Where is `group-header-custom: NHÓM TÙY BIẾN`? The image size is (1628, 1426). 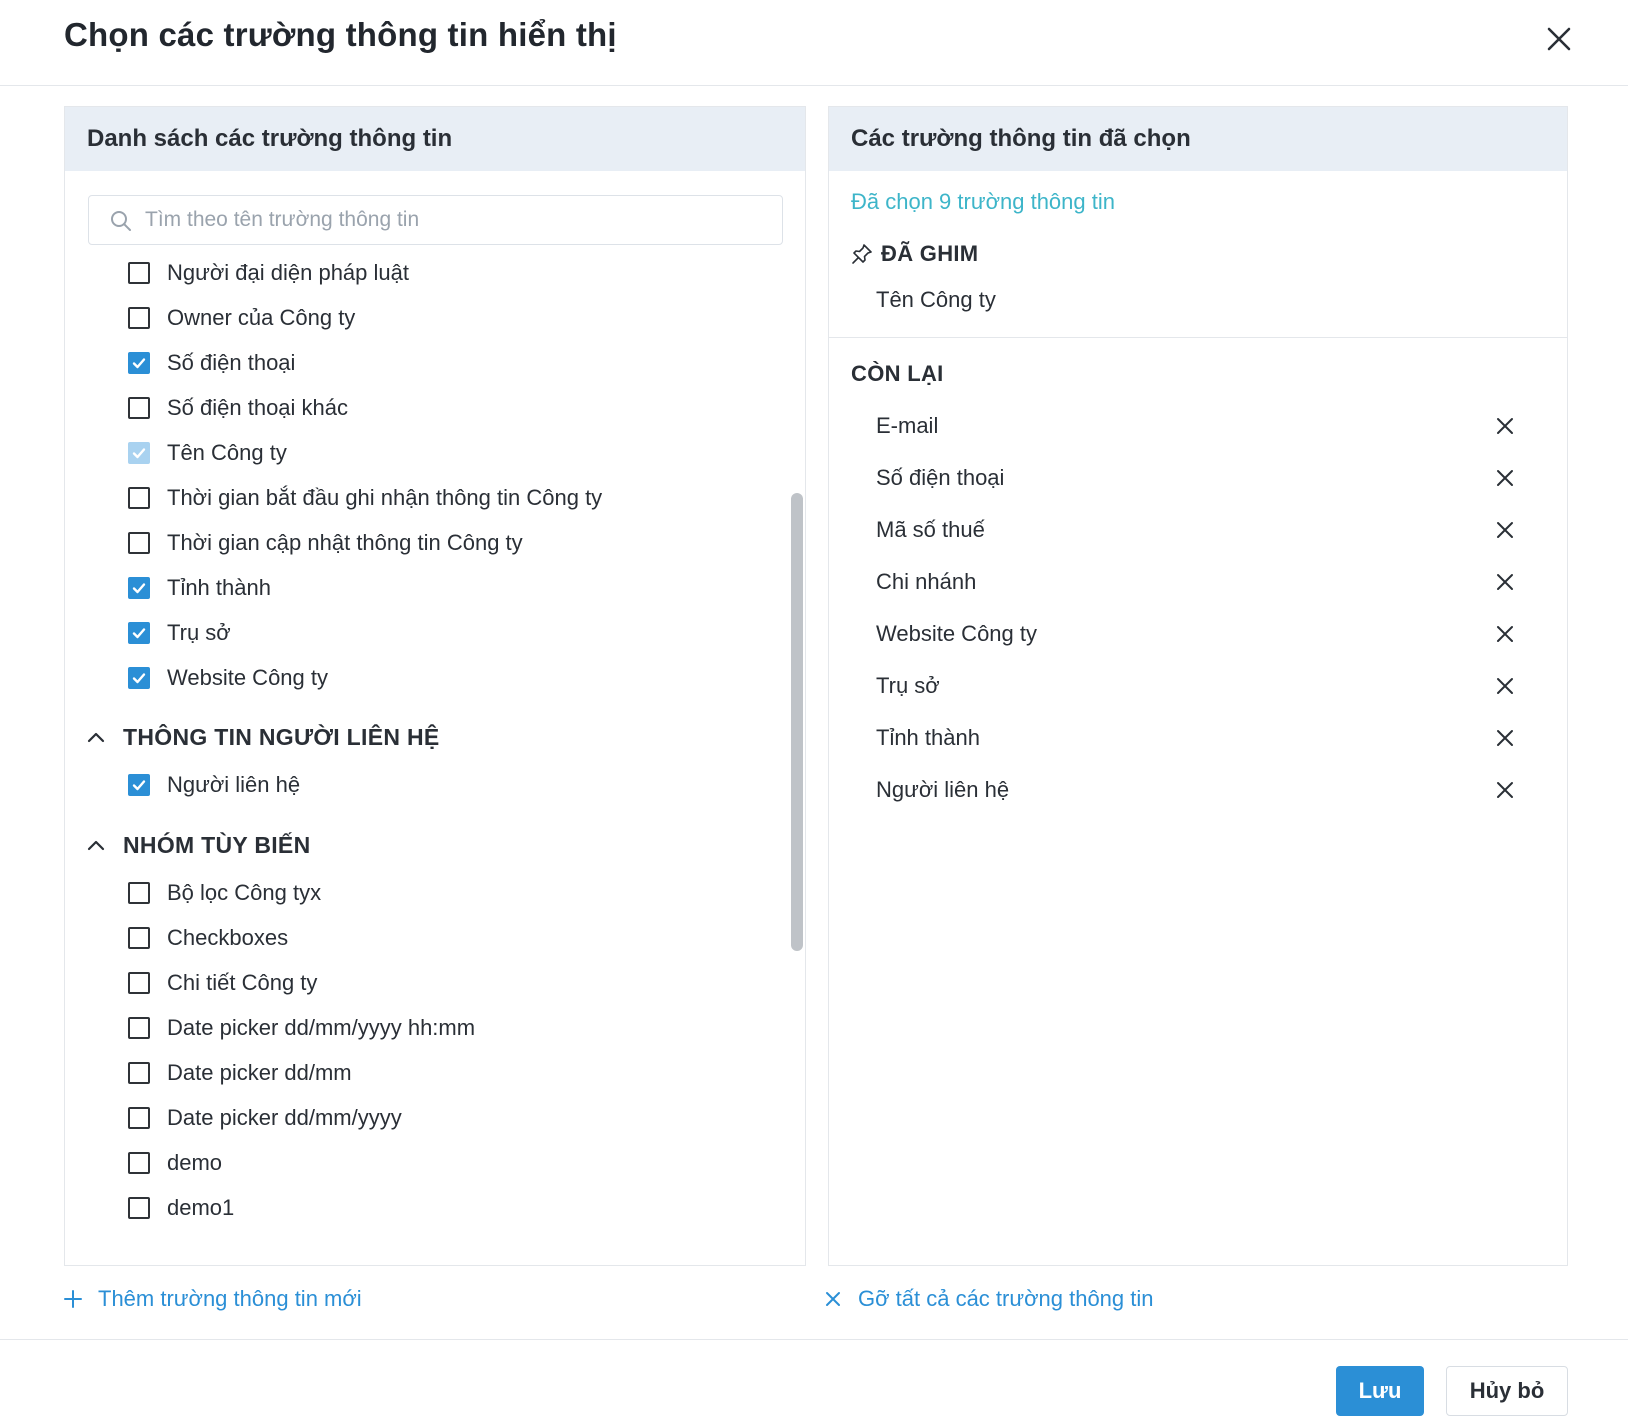
group-header-custom: NHÓM TÙY BIẾN is located at coordinates (197, 845).